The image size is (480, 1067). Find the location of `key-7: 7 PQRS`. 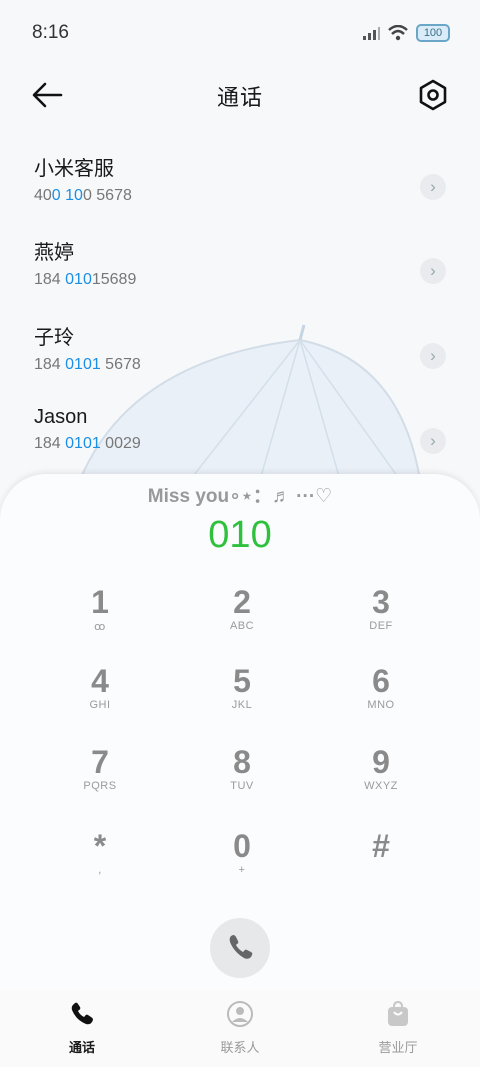

key-7: 7 PQRS is located at coordinates (100, 779).